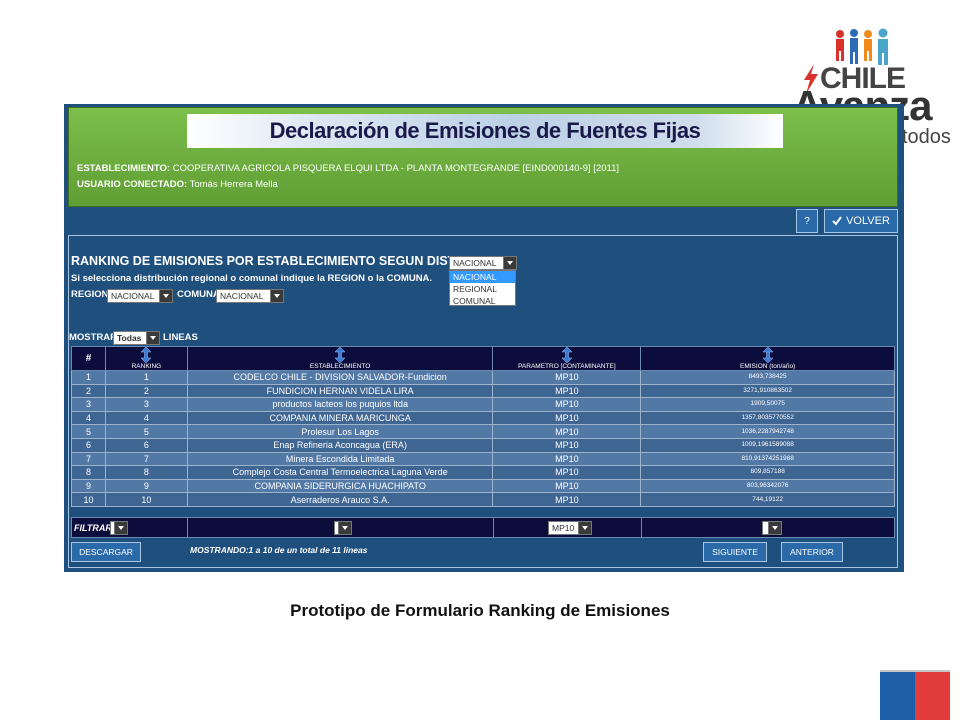 This screenshot has width=960, height=720. What do you see at coordinates (146, 486) in the screenshot?
I see `row-ranking: 9` at bounding box center [146, 486].